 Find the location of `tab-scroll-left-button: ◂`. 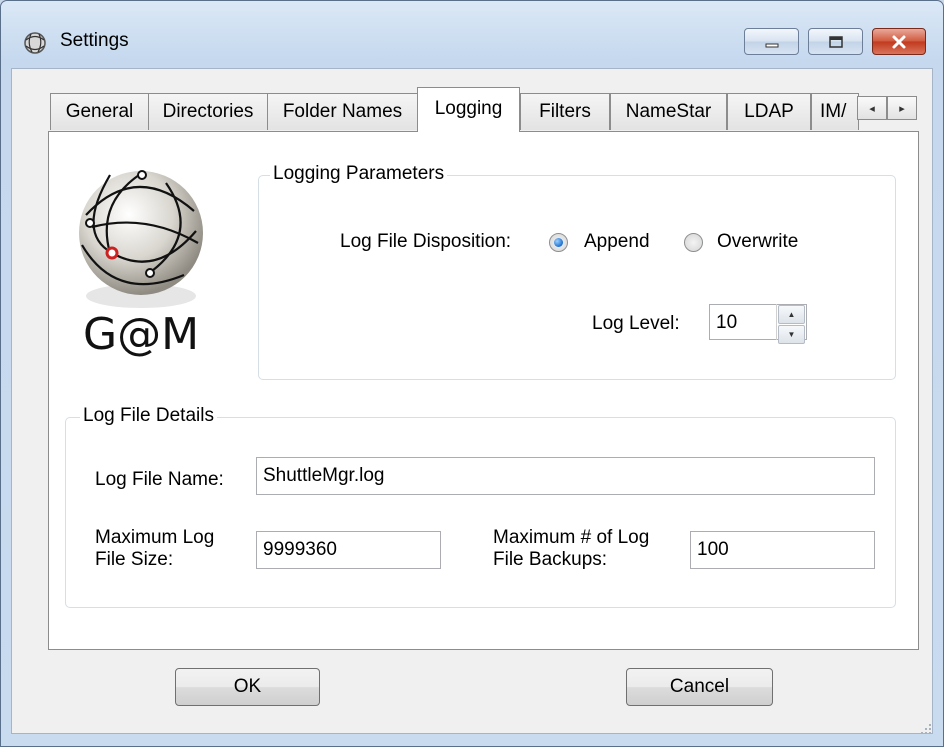

tab-scroll-left-button: ◂ is located at coordinates (872, 108).